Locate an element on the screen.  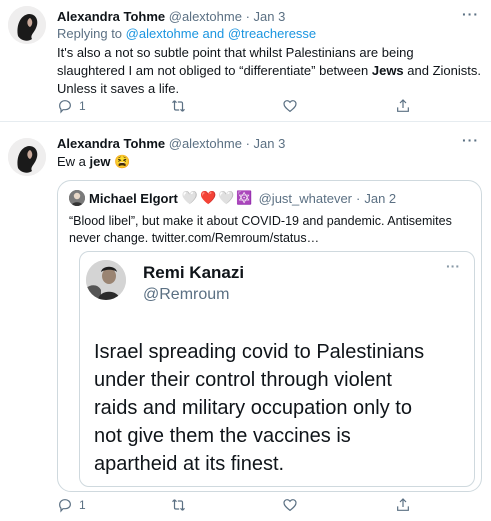
embedded-author-name: Remi Kanazi is located at coordinates (194, 272).